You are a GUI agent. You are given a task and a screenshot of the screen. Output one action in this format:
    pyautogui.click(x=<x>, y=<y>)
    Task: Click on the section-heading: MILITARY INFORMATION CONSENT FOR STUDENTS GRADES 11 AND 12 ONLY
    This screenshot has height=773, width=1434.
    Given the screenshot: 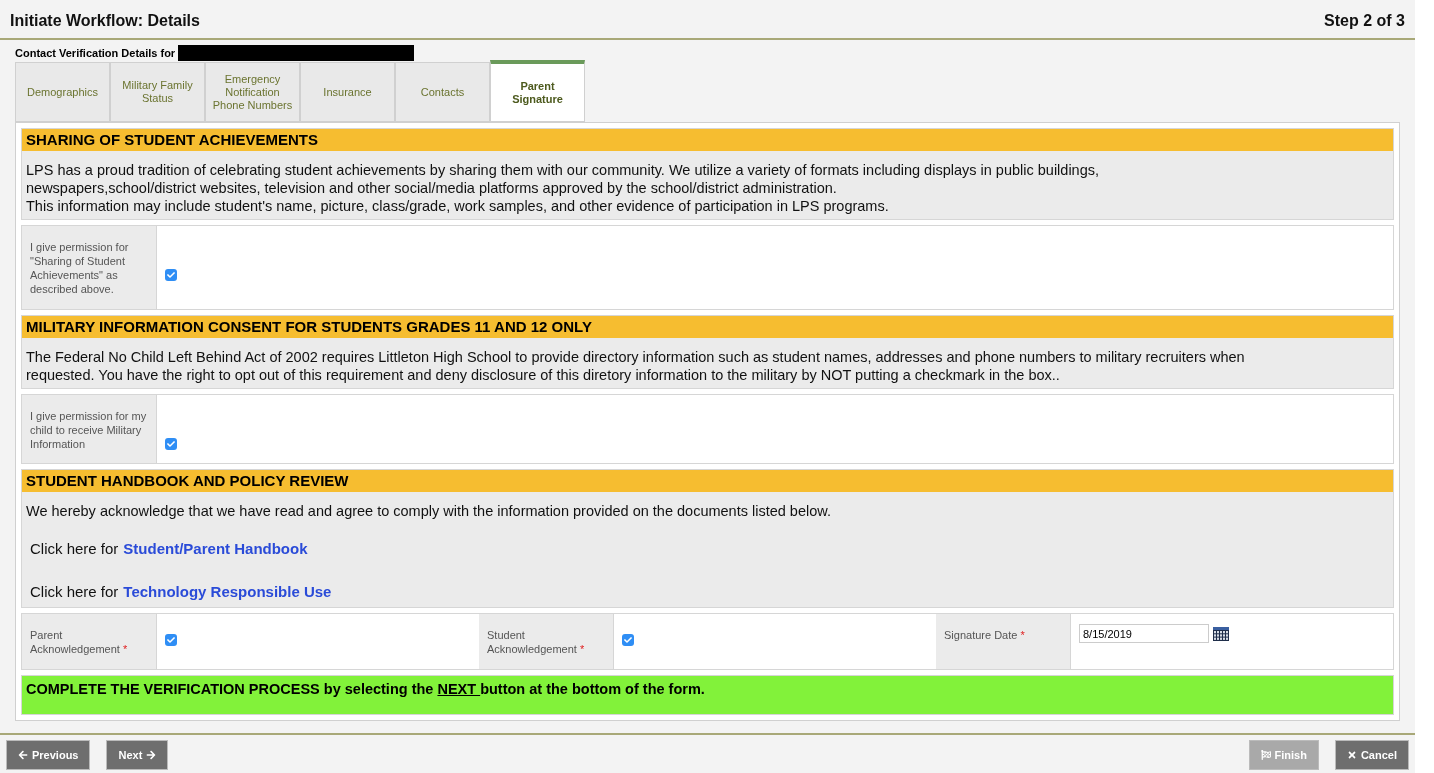 What is the action you would take?
    pyautogui.click(x=707, y=327)
    